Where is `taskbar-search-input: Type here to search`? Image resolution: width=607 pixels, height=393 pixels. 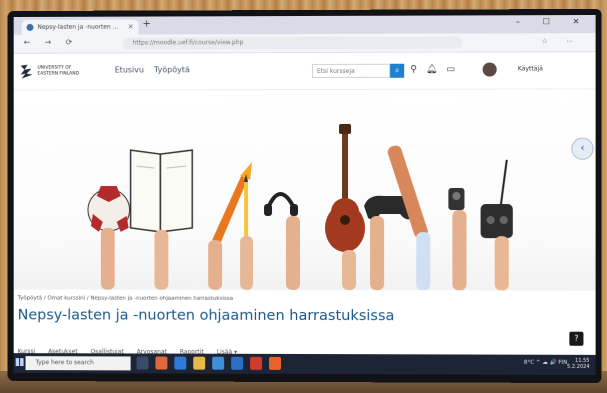 taskbar-search-input: Type here to search is located at coordinates (78, 363).